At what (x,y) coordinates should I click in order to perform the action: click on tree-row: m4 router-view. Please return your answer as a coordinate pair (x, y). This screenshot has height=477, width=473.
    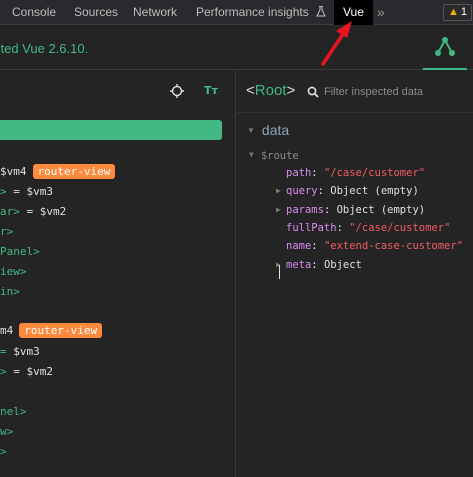
    Looking at the image, I should click on (51, 331).